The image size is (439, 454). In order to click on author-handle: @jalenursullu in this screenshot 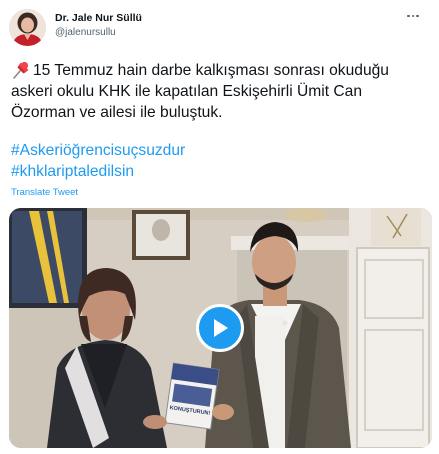, I will do `click(85, 32)`.